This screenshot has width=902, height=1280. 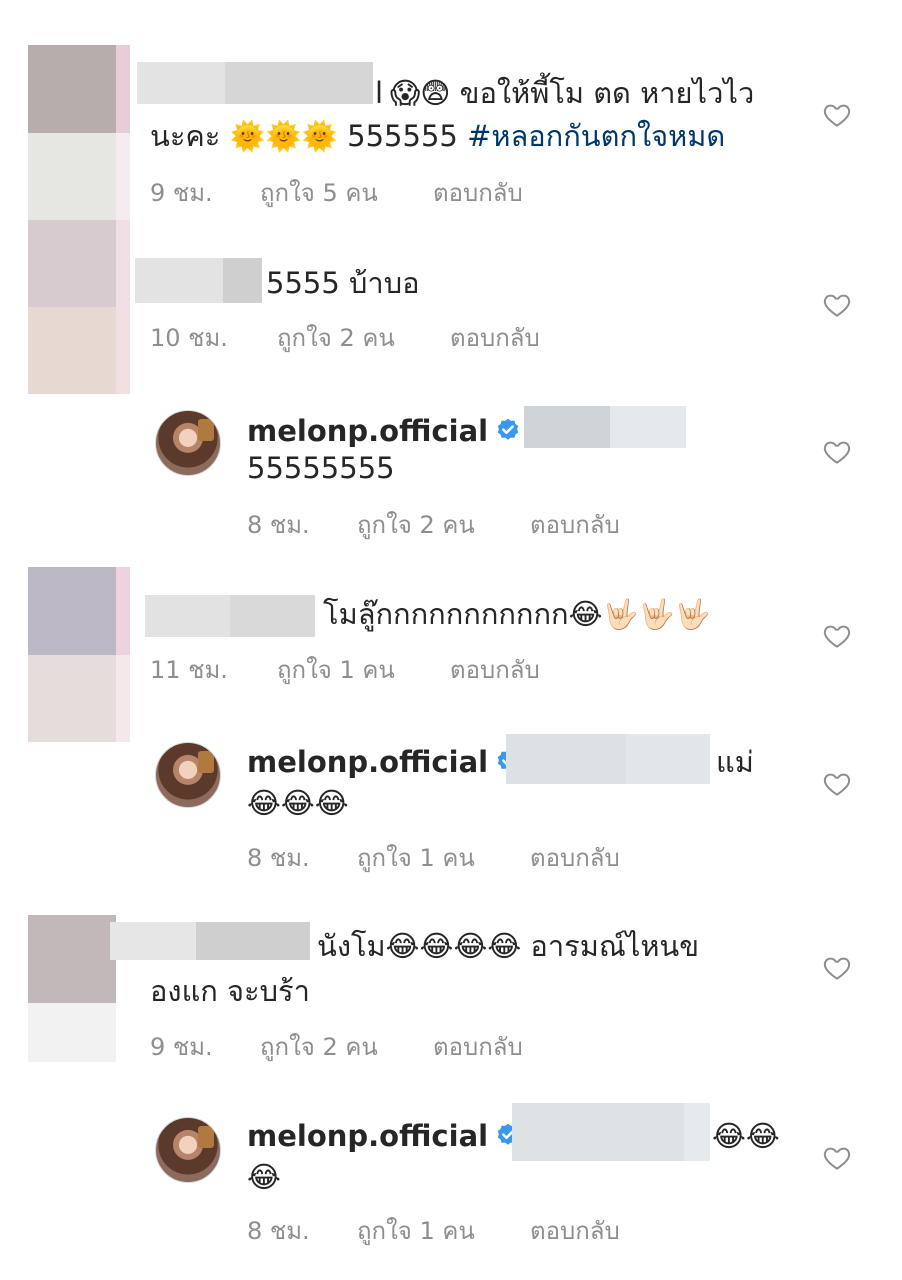 What do you see at coordinates (230, 991) in the screenshot?
I see `comment-text-line2: องแก จะบร้า` at bounding box center [230, 991].